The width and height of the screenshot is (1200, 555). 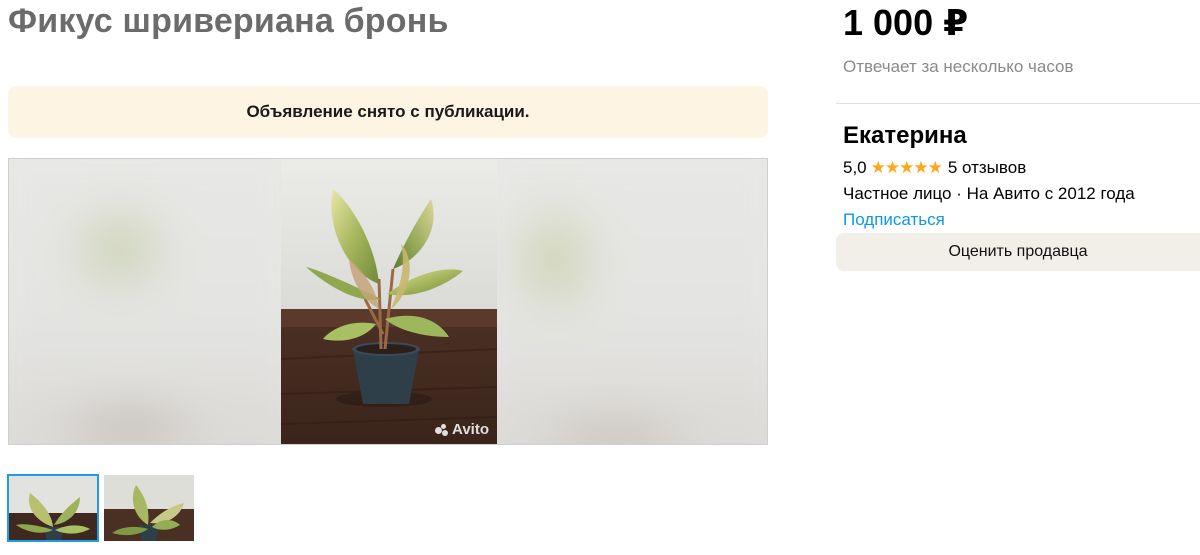 I want to click on main-photo: Avito, so click(x=389, y=301).